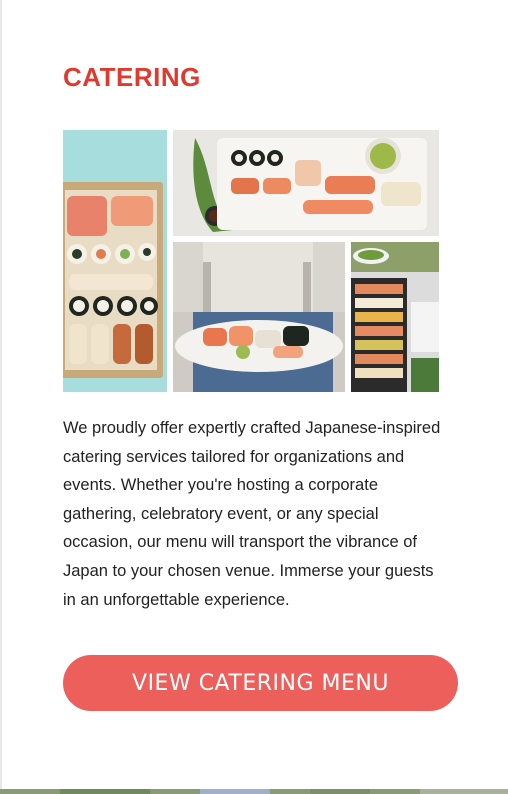  What do you see at coordinates (1, 397) in the screenshot?
I see `page-edge-divider` at bounding box center [1, 397].